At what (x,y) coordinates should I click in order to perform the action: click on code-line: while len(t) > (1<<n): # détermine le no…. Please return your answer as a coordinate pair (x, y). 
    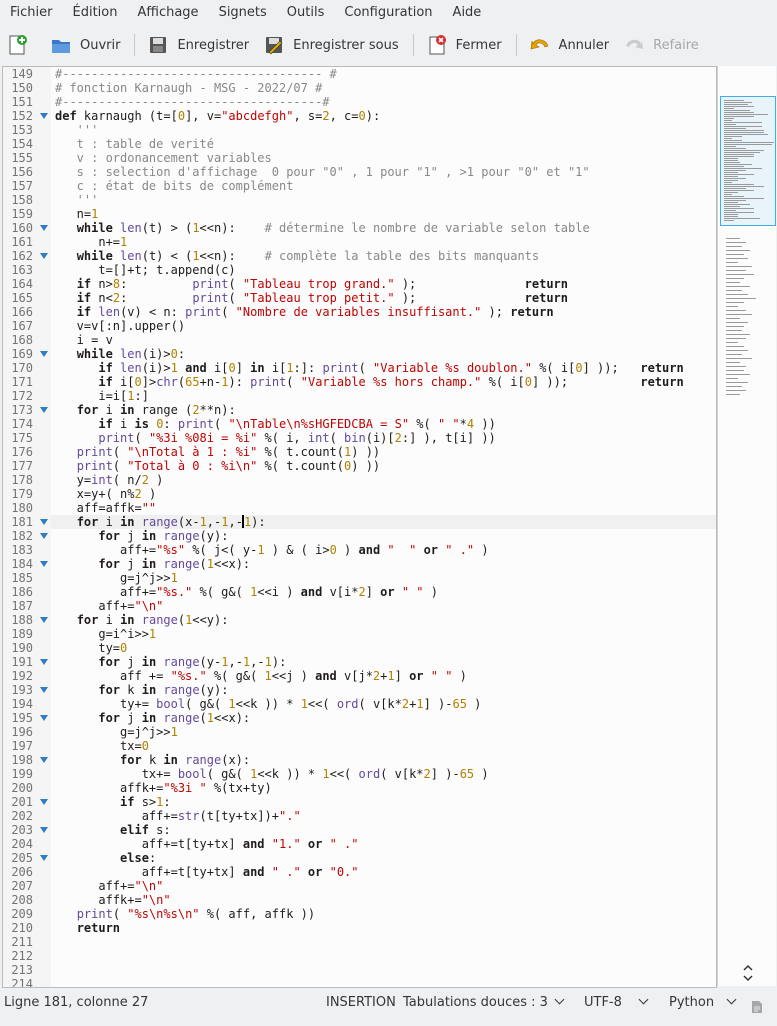
    Looking at the image, I should click on (322, 228).